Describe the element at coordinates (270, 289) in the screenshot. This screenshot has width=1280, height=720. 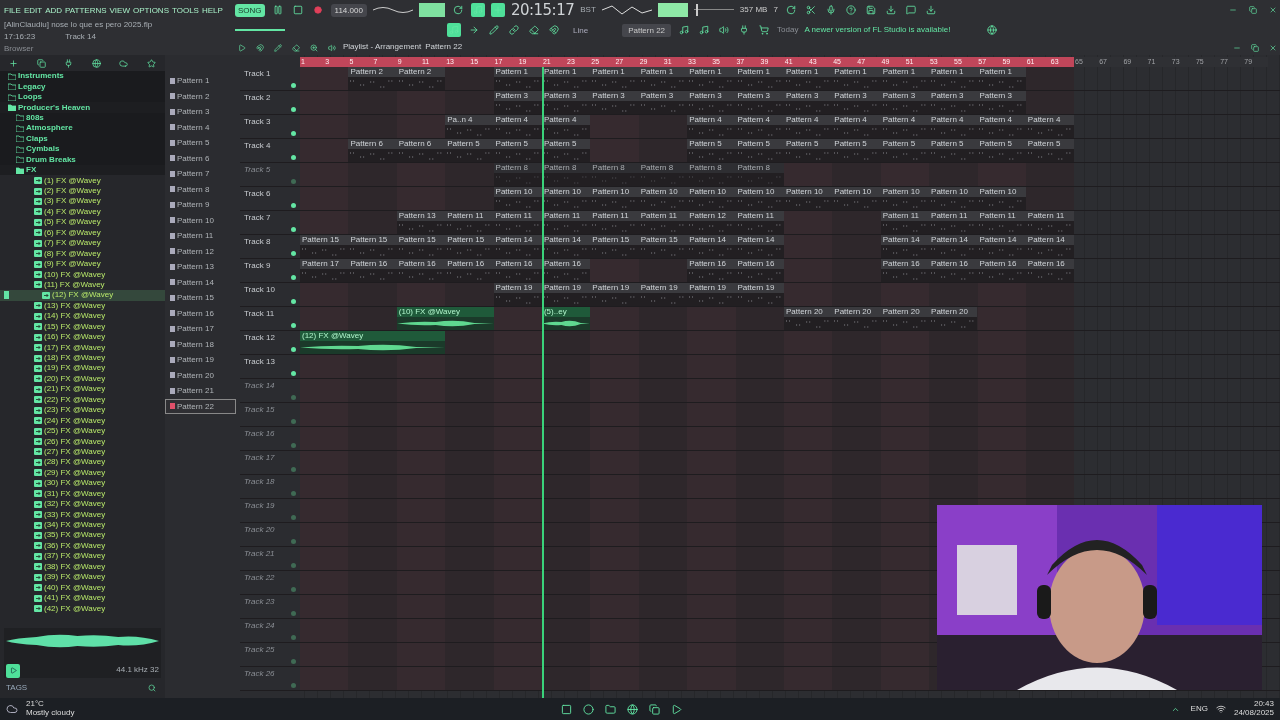
I see `track-name: Track 10` at that location.